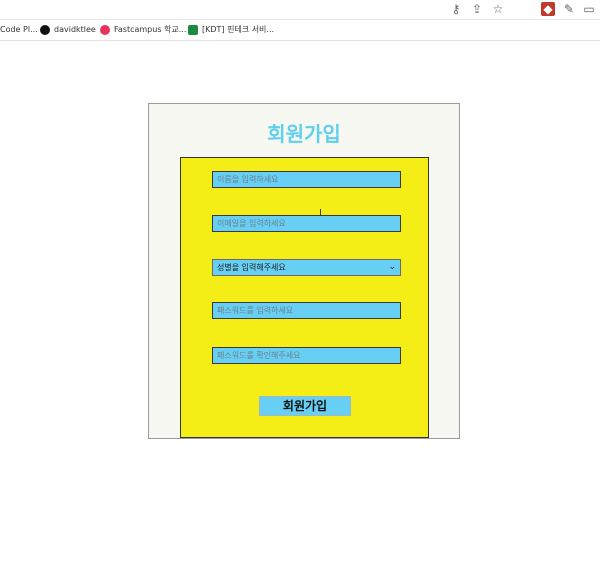 The width and height of the screenshot is (600, 573). Describe the element at coordinates (75, 29) in the screenshot. I see `bookmark-label: davidktlee` at that location.